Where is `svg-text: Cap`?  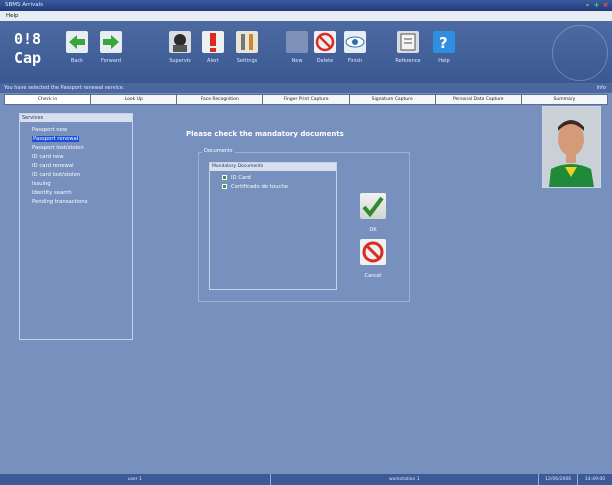
svg-text: Cap is located at coordinates (27, 58).